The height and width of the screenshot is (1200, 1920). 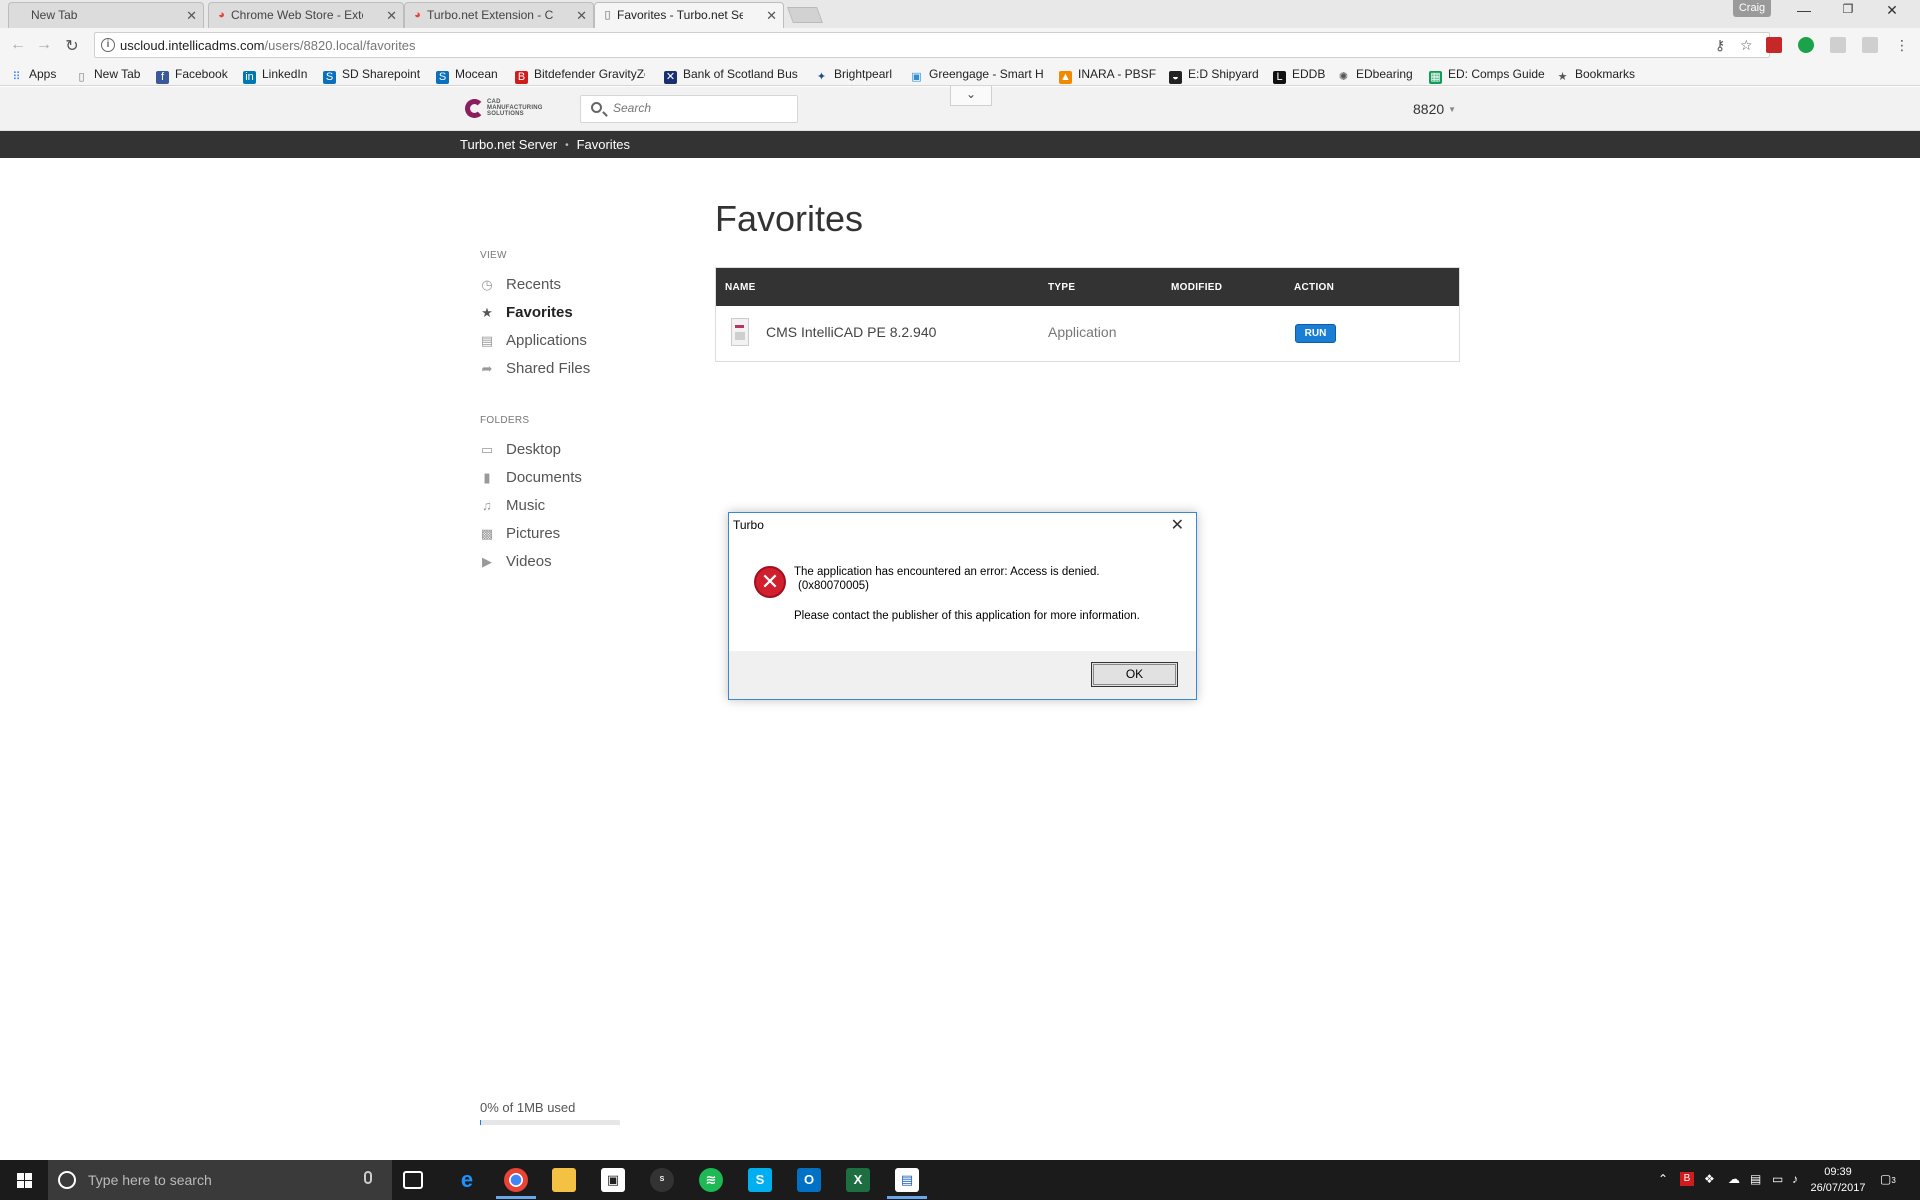 What do you see at coordinates (748, 525) in the screenshot?
I see `dialog-title: Turbo` at bounding box center [748, 525].